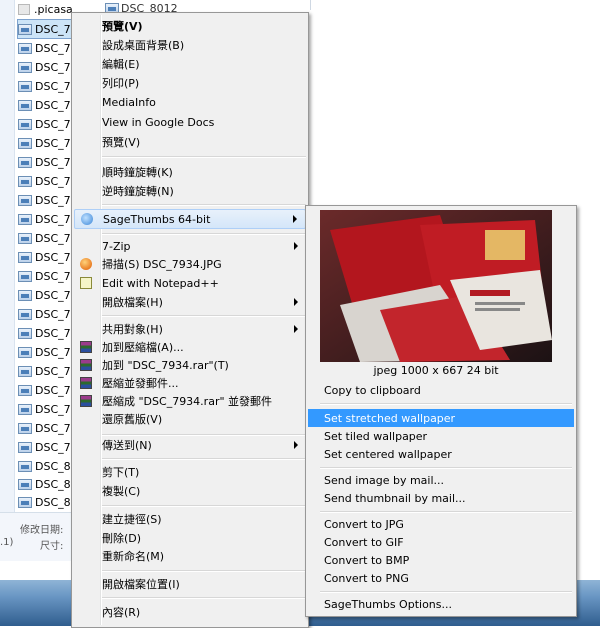 The height and width of the screenshot is (628, 600). I want to click on menu-item-scan: 掃描(S) DSC_7934.JPG, so click(190, 264).